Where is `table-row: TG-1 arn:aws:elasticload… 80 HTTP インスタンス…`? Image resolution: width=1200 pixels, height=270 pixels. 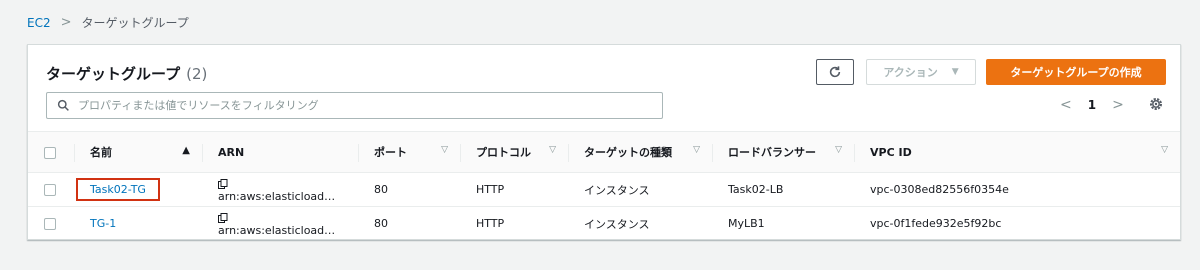 table-row: TG-1 arn:aws:elasticload… 80 HTTP インスタンス… is located at coordinates (604, 224).